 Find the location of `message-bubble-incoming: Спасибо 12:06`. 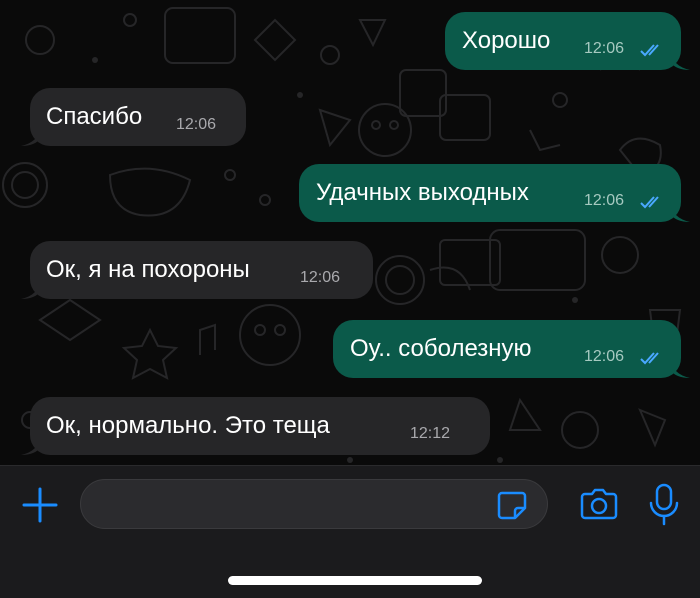

message-bubble-incoming: Спасибо 12:06 is located at coordinates (133, 117).